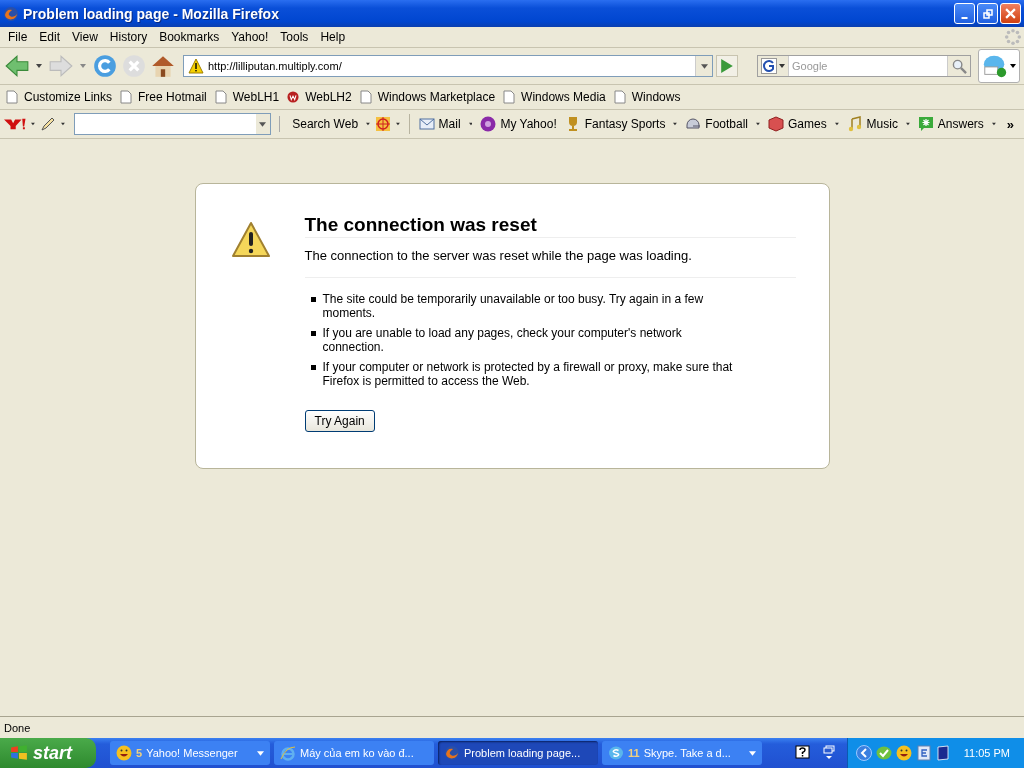 This screenshot has width=1024, height=768. What do you see at coordinates (85, 37) in the screenshot?
I see `menu-item: View` at bounding box center [85, 37].